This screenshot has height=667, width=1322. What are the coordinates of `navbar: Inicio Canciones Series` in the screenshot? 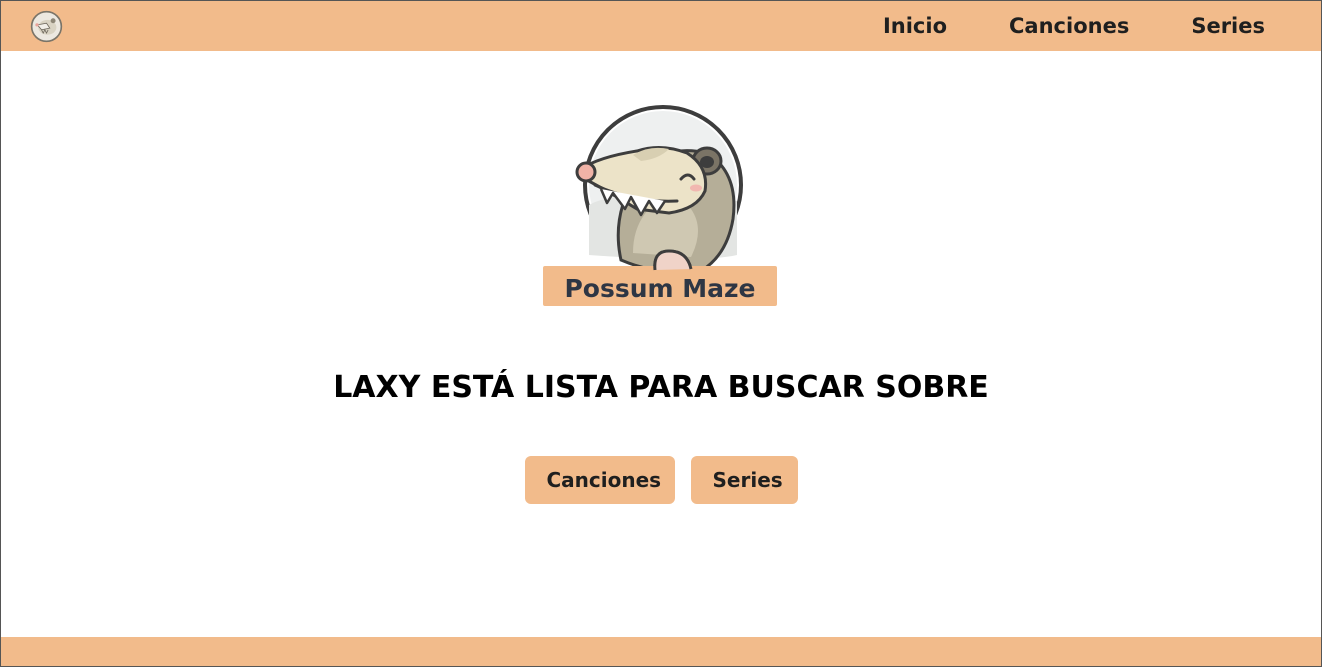 It's located at (661, 26).